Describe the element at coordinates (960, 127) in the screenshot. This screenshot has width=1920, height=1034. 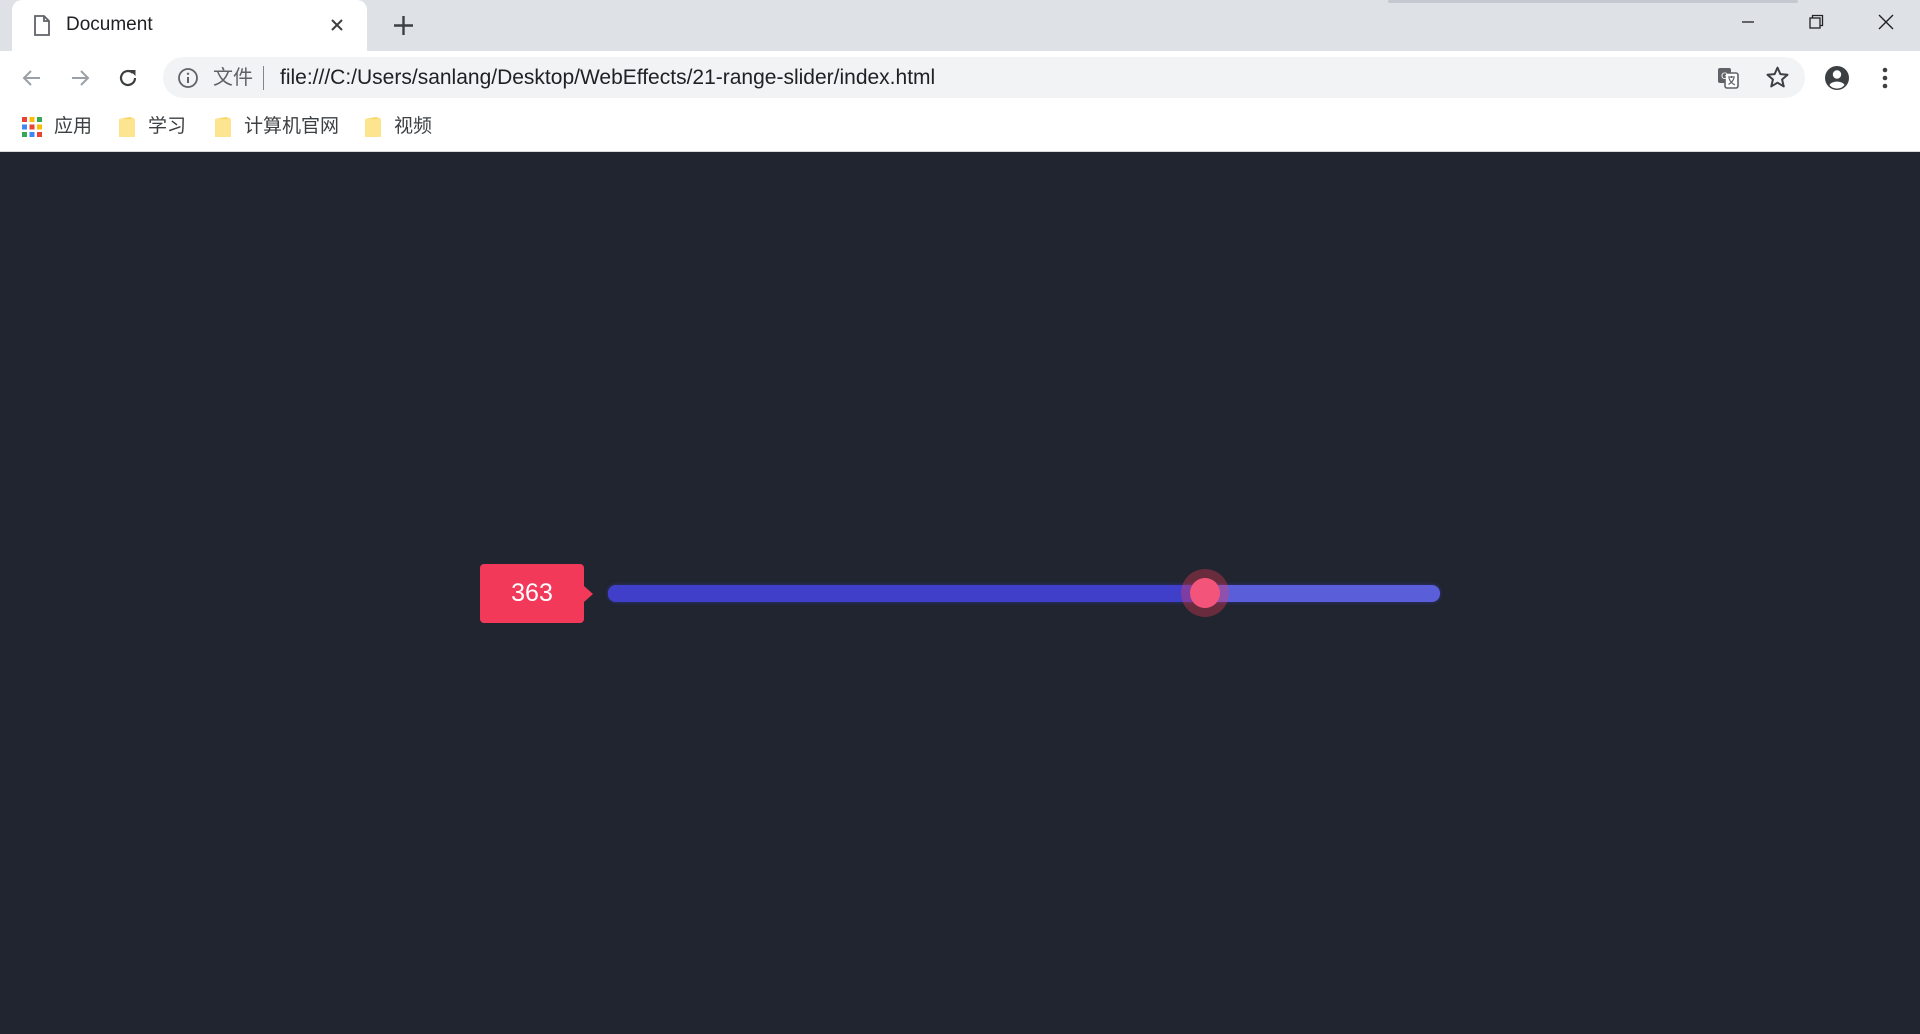
I see `bookmarks-bar: 应用 学习 计算机官网 视频` at that location.